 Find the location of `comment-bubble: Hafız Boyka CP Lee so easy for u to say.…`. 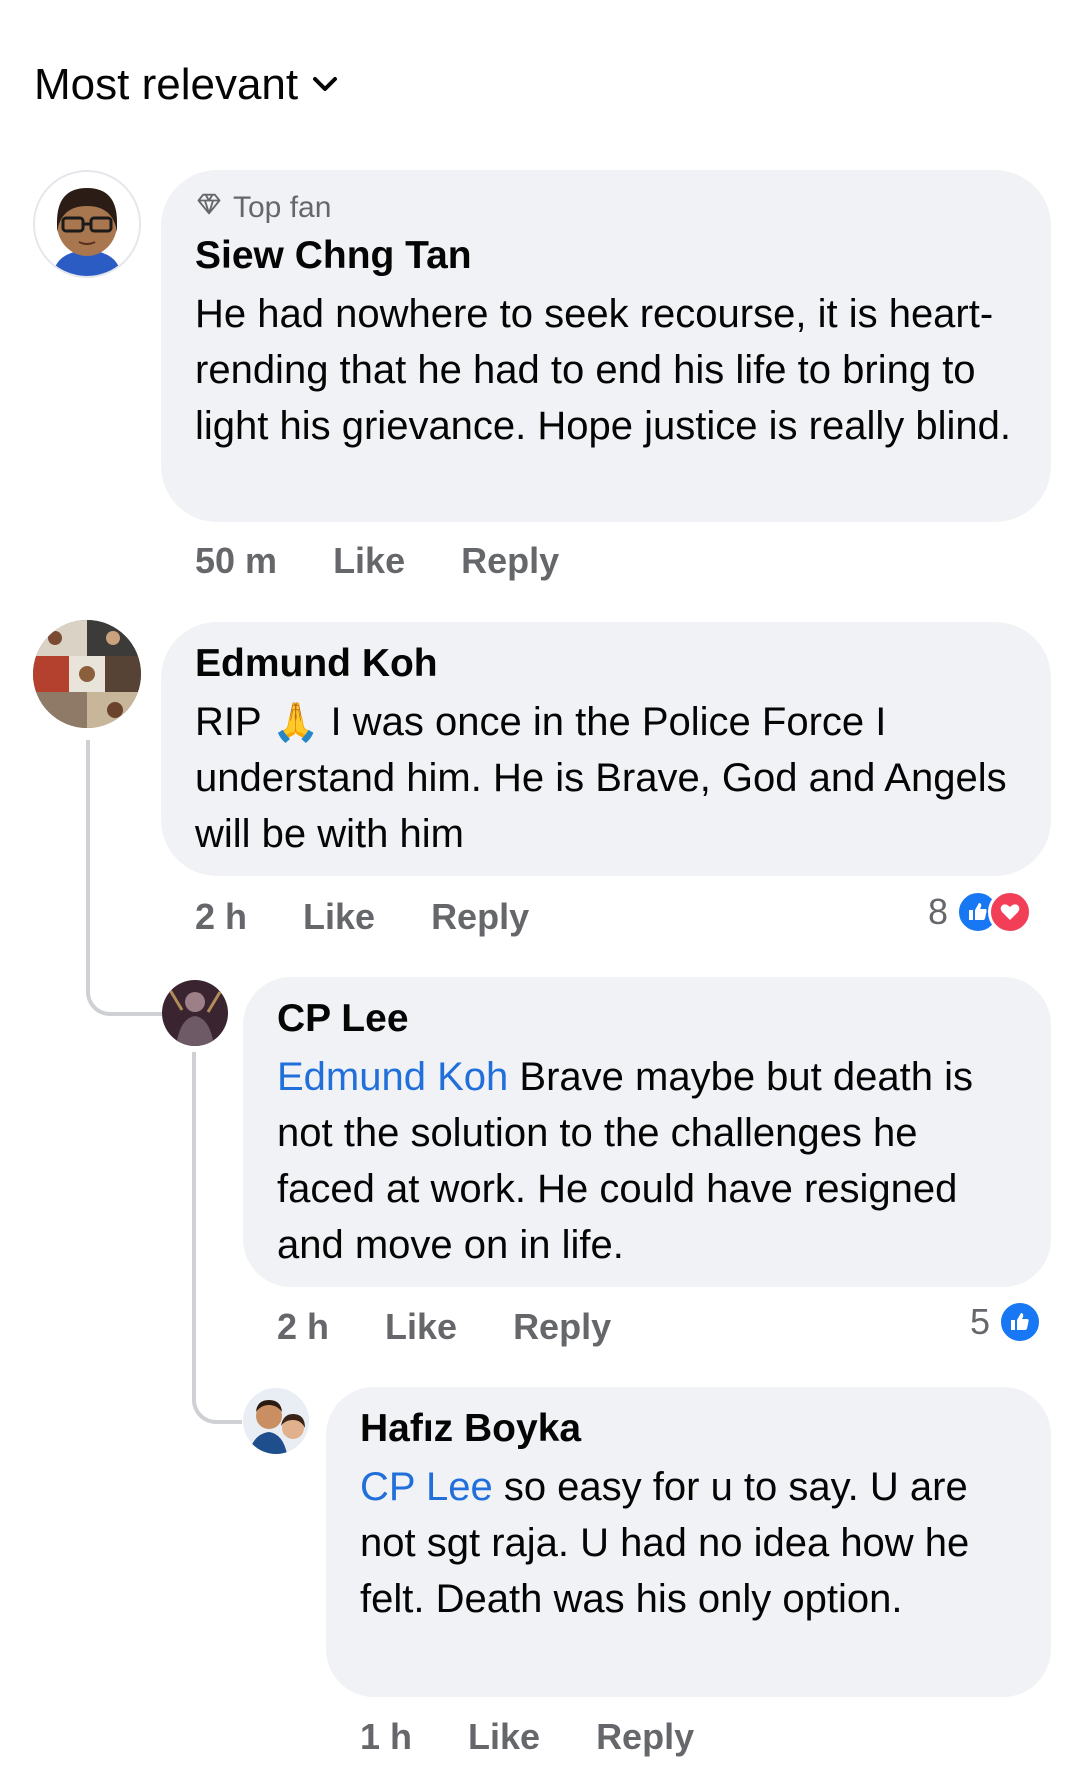

comment-bubble: Hafız Boyka CP Lee so easy for u to say.… is located at coordinates (688, 1542).